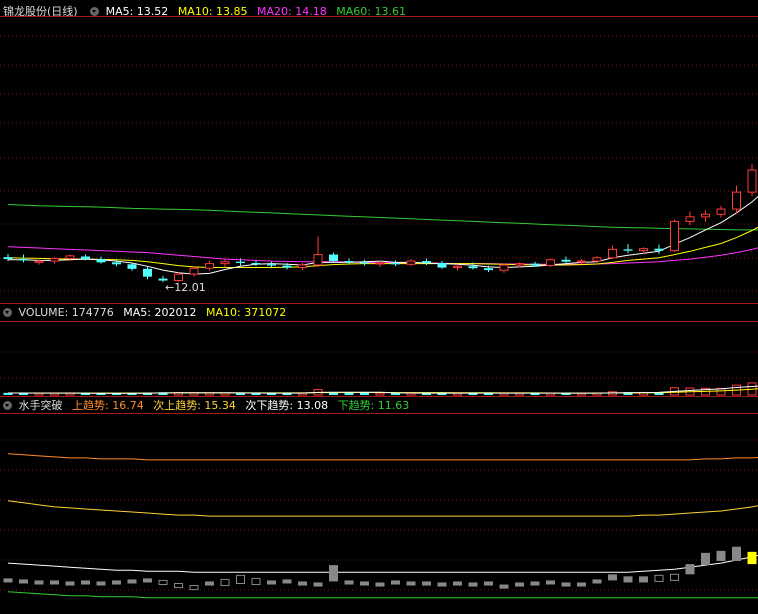  I want to click on low-price-annotation: ←12.01, so click(185, 287).